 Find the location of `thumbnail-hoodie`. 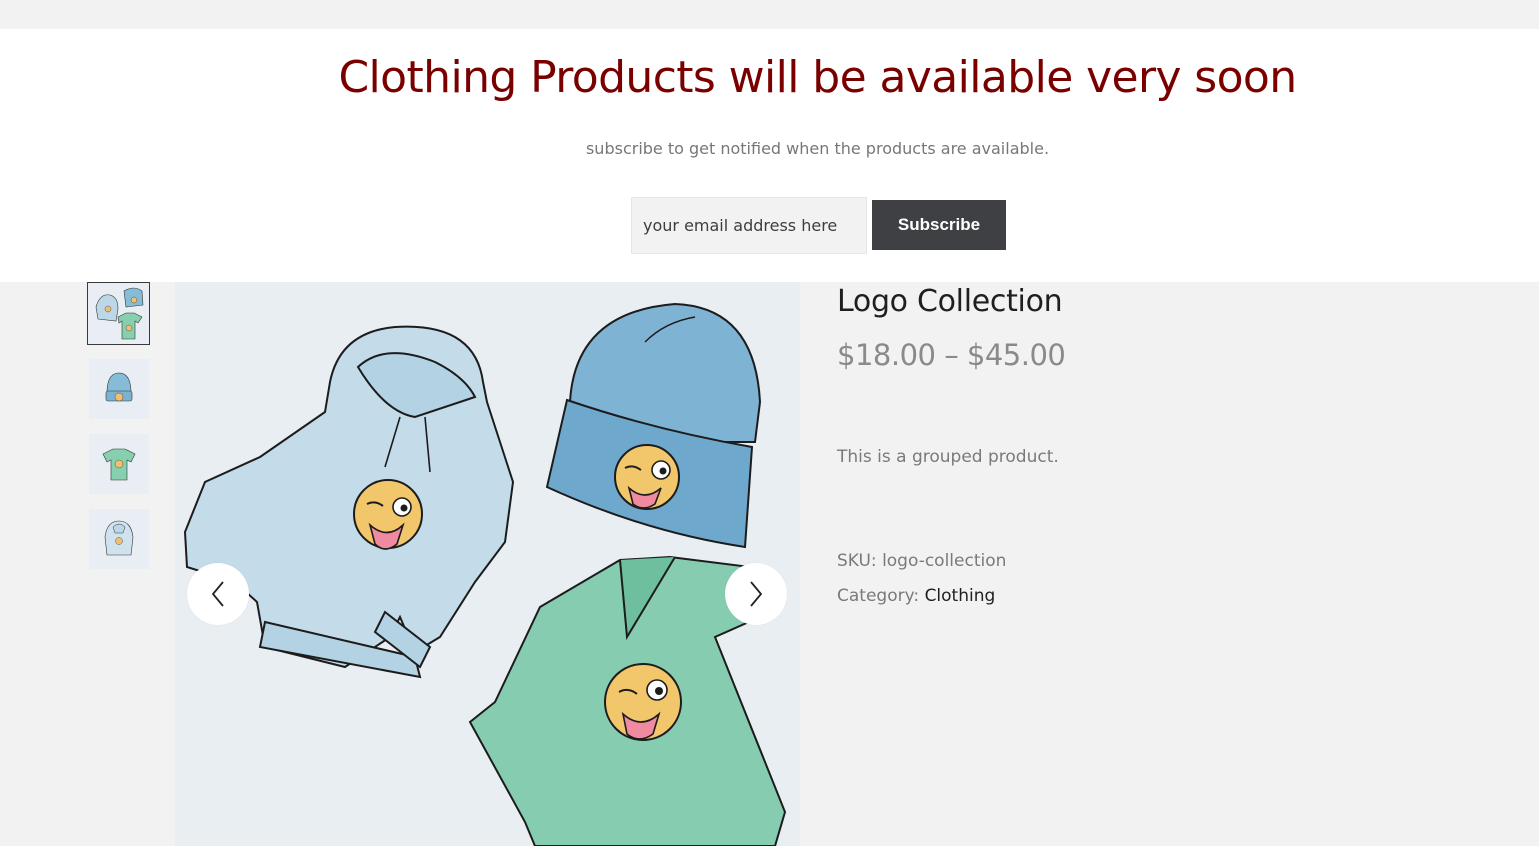

thumbnail-hoodie is located at coordinates (119, 539).